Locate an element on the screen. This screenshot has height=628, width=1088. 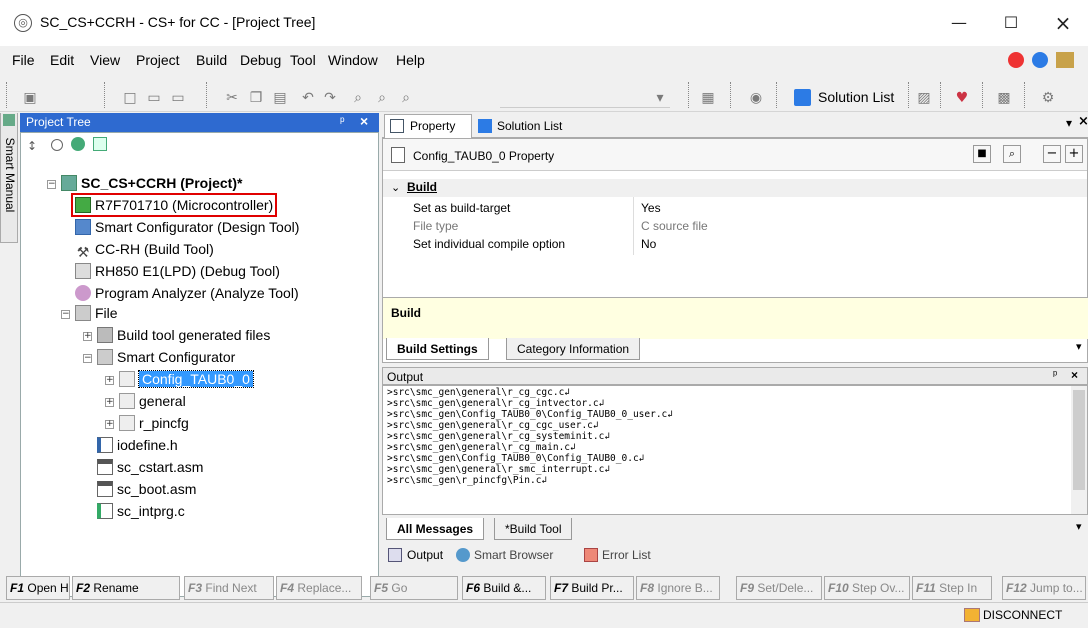
solution-list-icon is located at coordinates (802, 97).